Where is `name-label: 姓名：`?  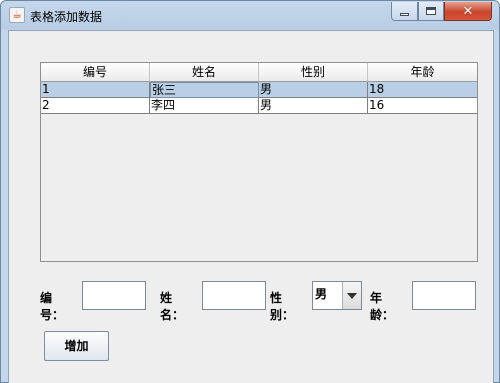 name-label: 姓名： is located at coordinates (172, 306).